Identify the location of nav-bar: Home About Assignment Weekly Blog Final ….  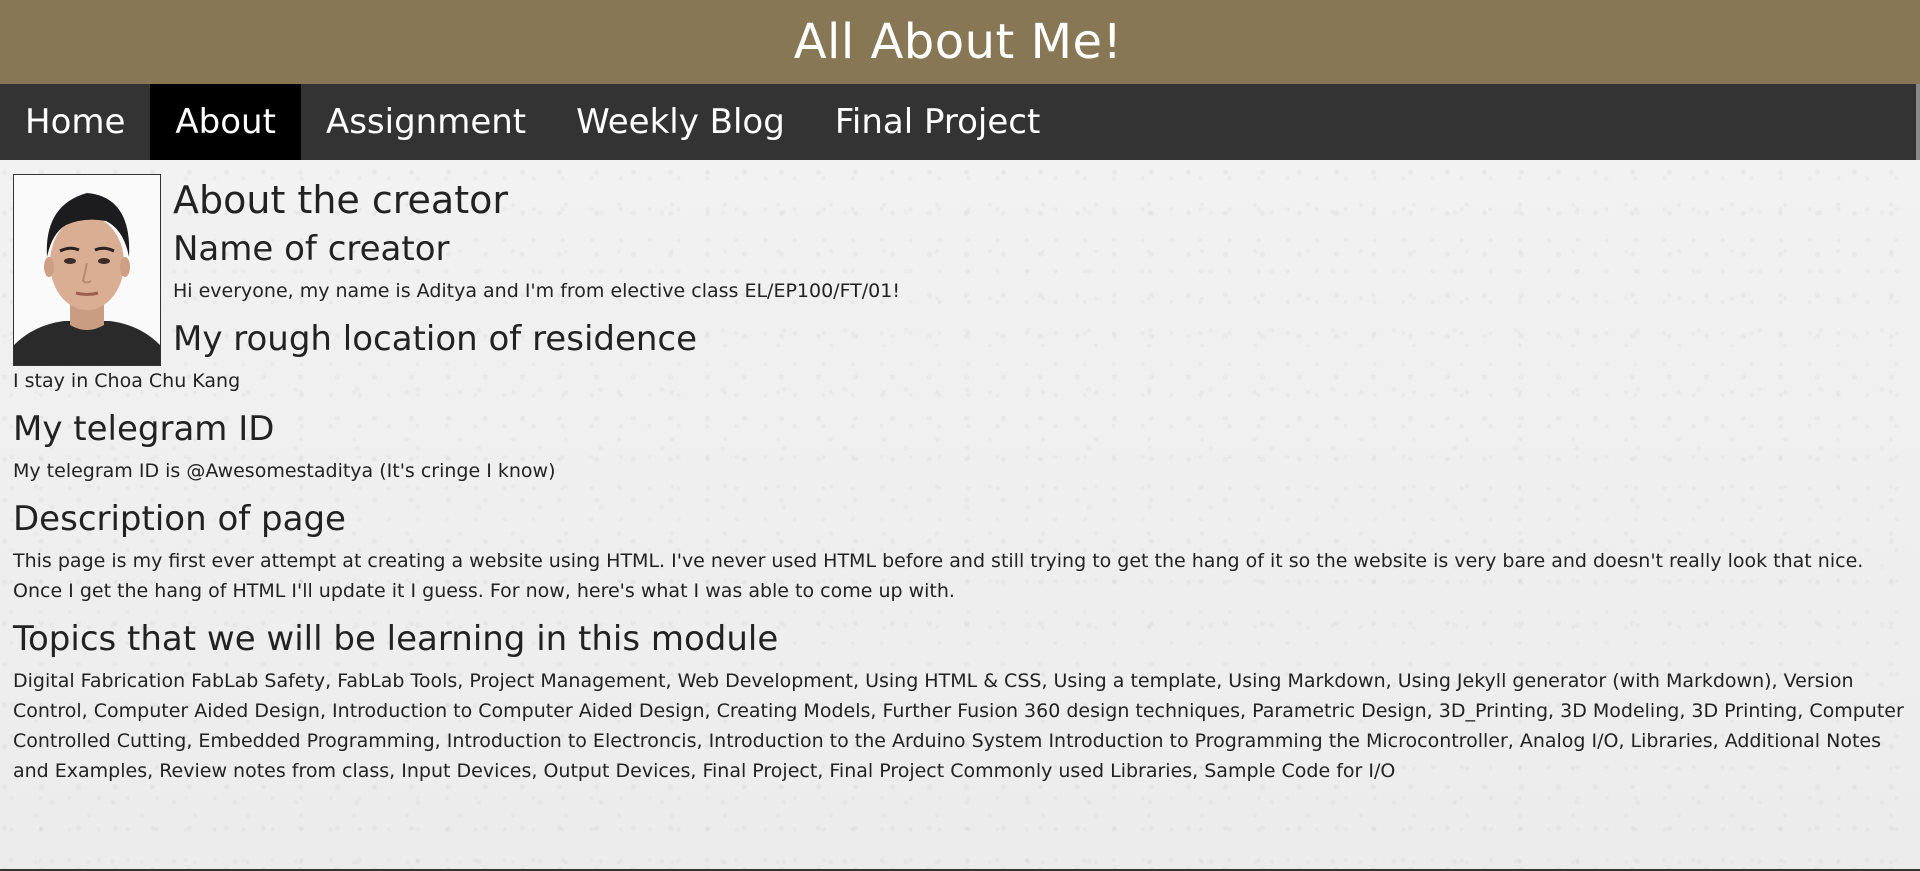
(960, 122).